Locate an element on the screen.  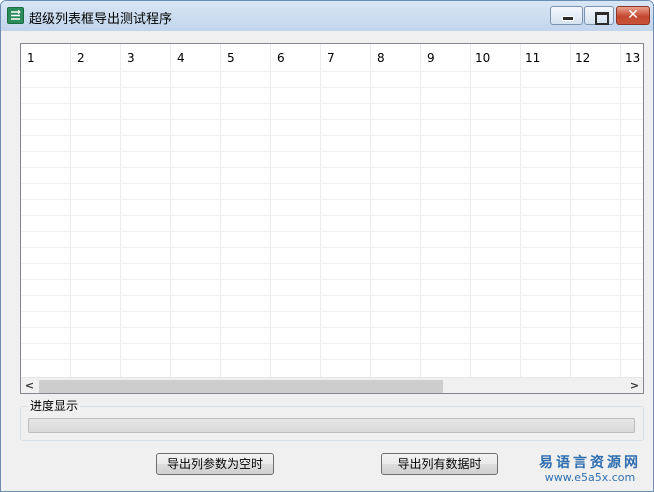
horizontal-scrollbar: < > is located at coordinates (332, 385).